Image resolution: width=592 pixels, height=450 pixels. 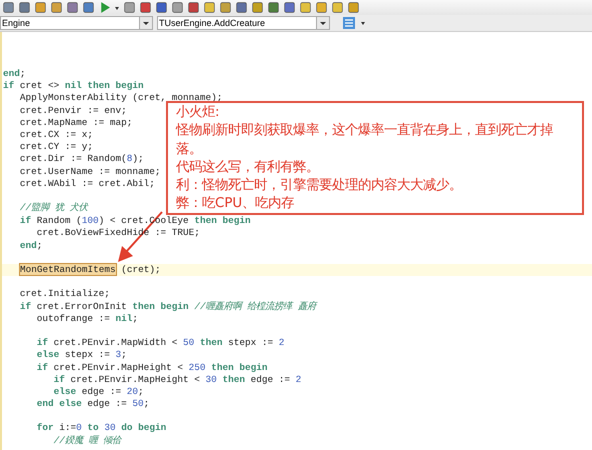 What do you see at coordinates (64, 294) in the screenshot?
I see `code-line: cret.Initialize;` at bounding box center [64, 294].